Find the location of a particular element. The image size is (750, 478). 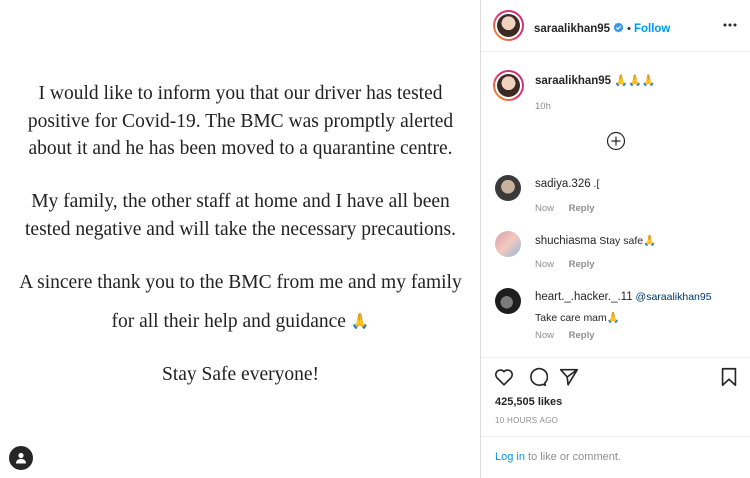

tagged-user-icon is located at coordinates (21, 458).